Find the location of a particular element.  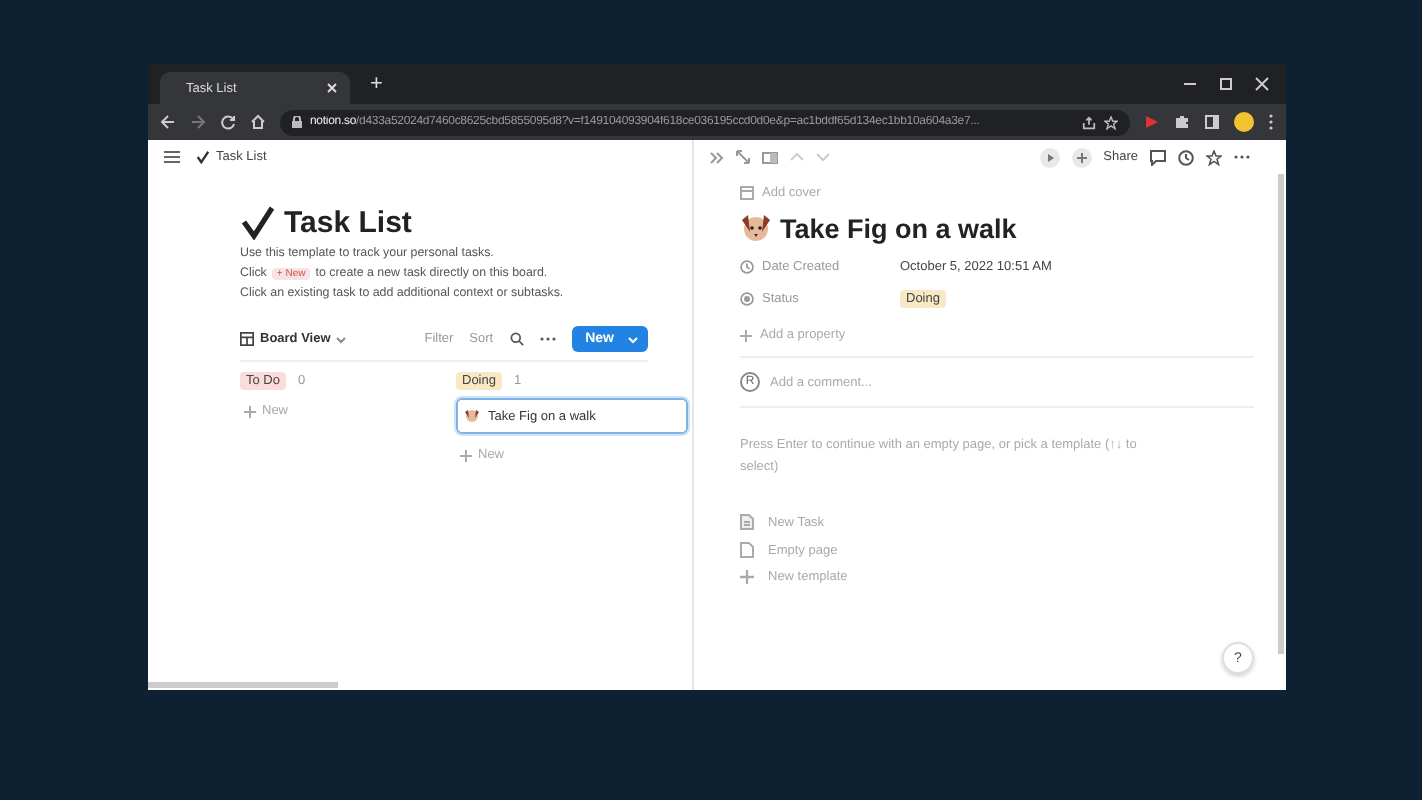

search-icon is located at coordinates (516, 339).